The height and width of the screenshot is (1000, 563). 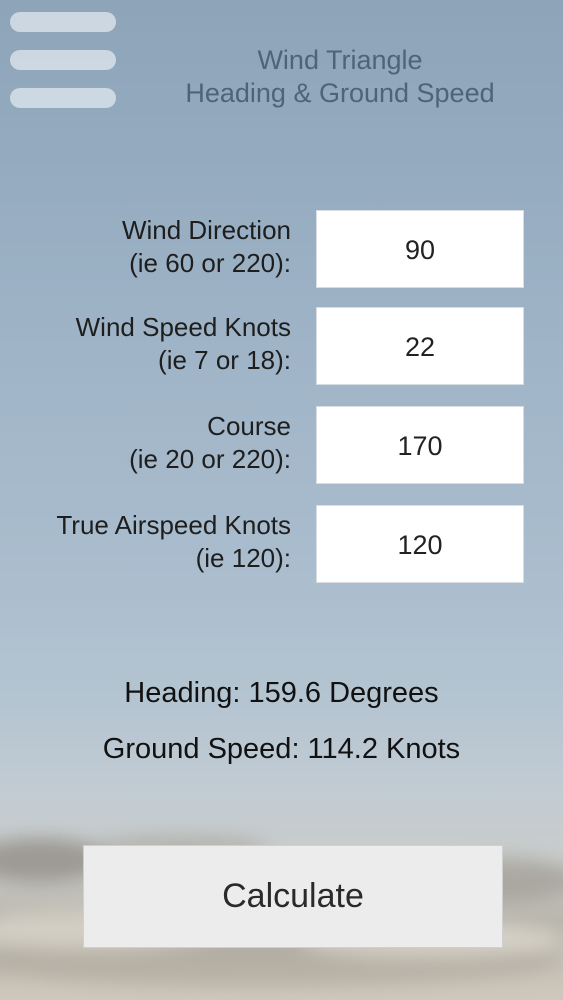 What do you see at coordinates (420, 346) in the screenshot?
I see `wind-speed-input: 22` at bounding box center [420, 346].